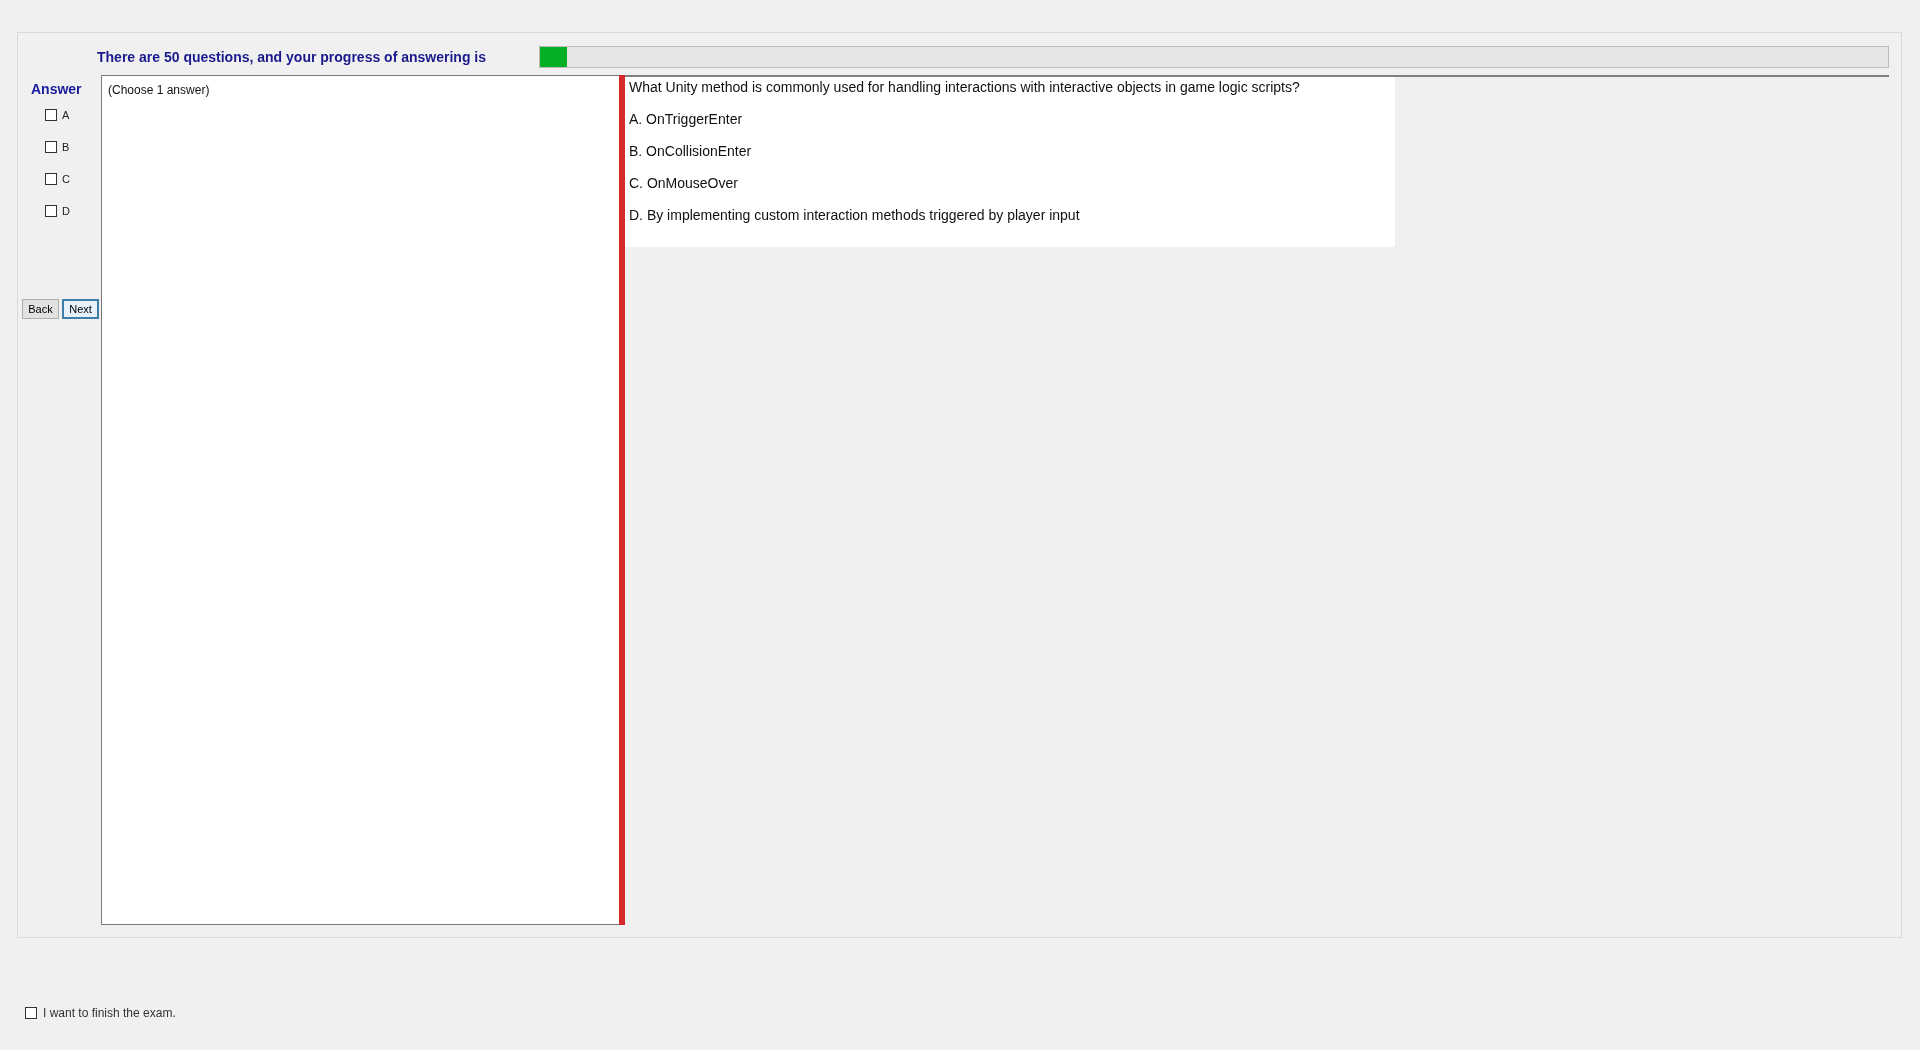 Image resolution: width=1920 pixels, height=1050 pixels. What do you see at coordinates (159, 90) in the screenshot?
I see `instruction-text: (Choose 1 answer)` at bounding box center [159, 90].